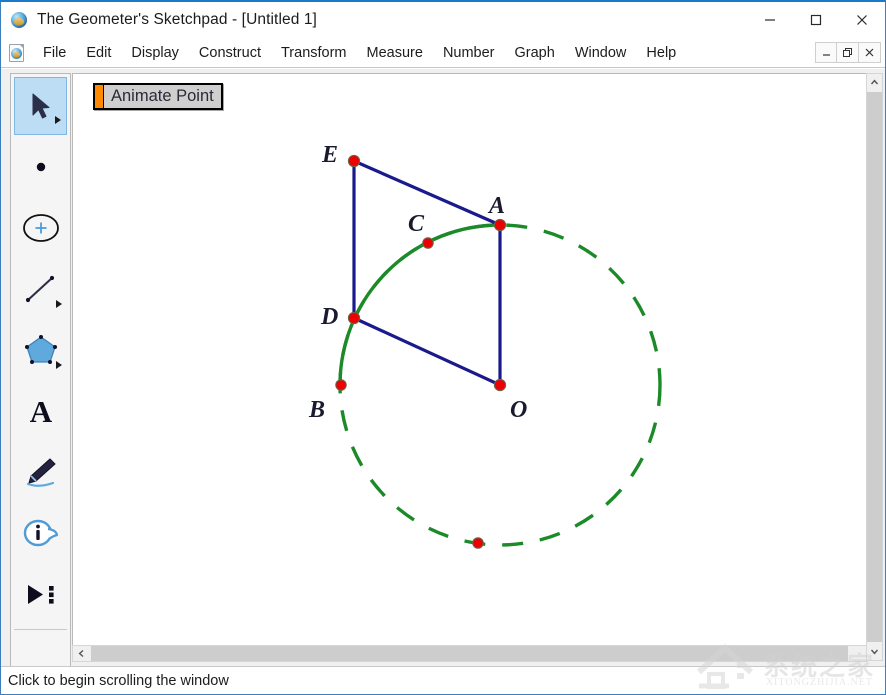  I want to click on point-tool, so click(40, 167).